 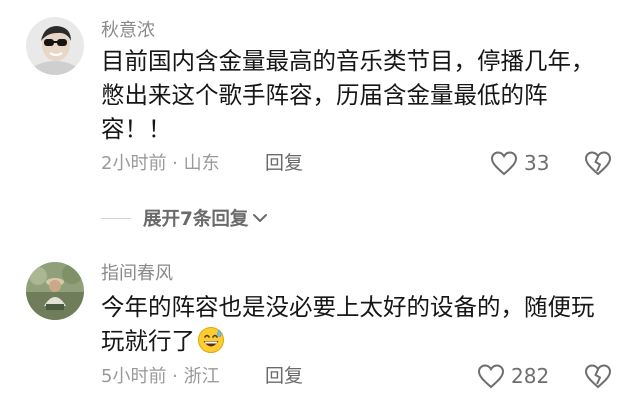 I want to click on like-count: 33, so click(x=537, y=163).